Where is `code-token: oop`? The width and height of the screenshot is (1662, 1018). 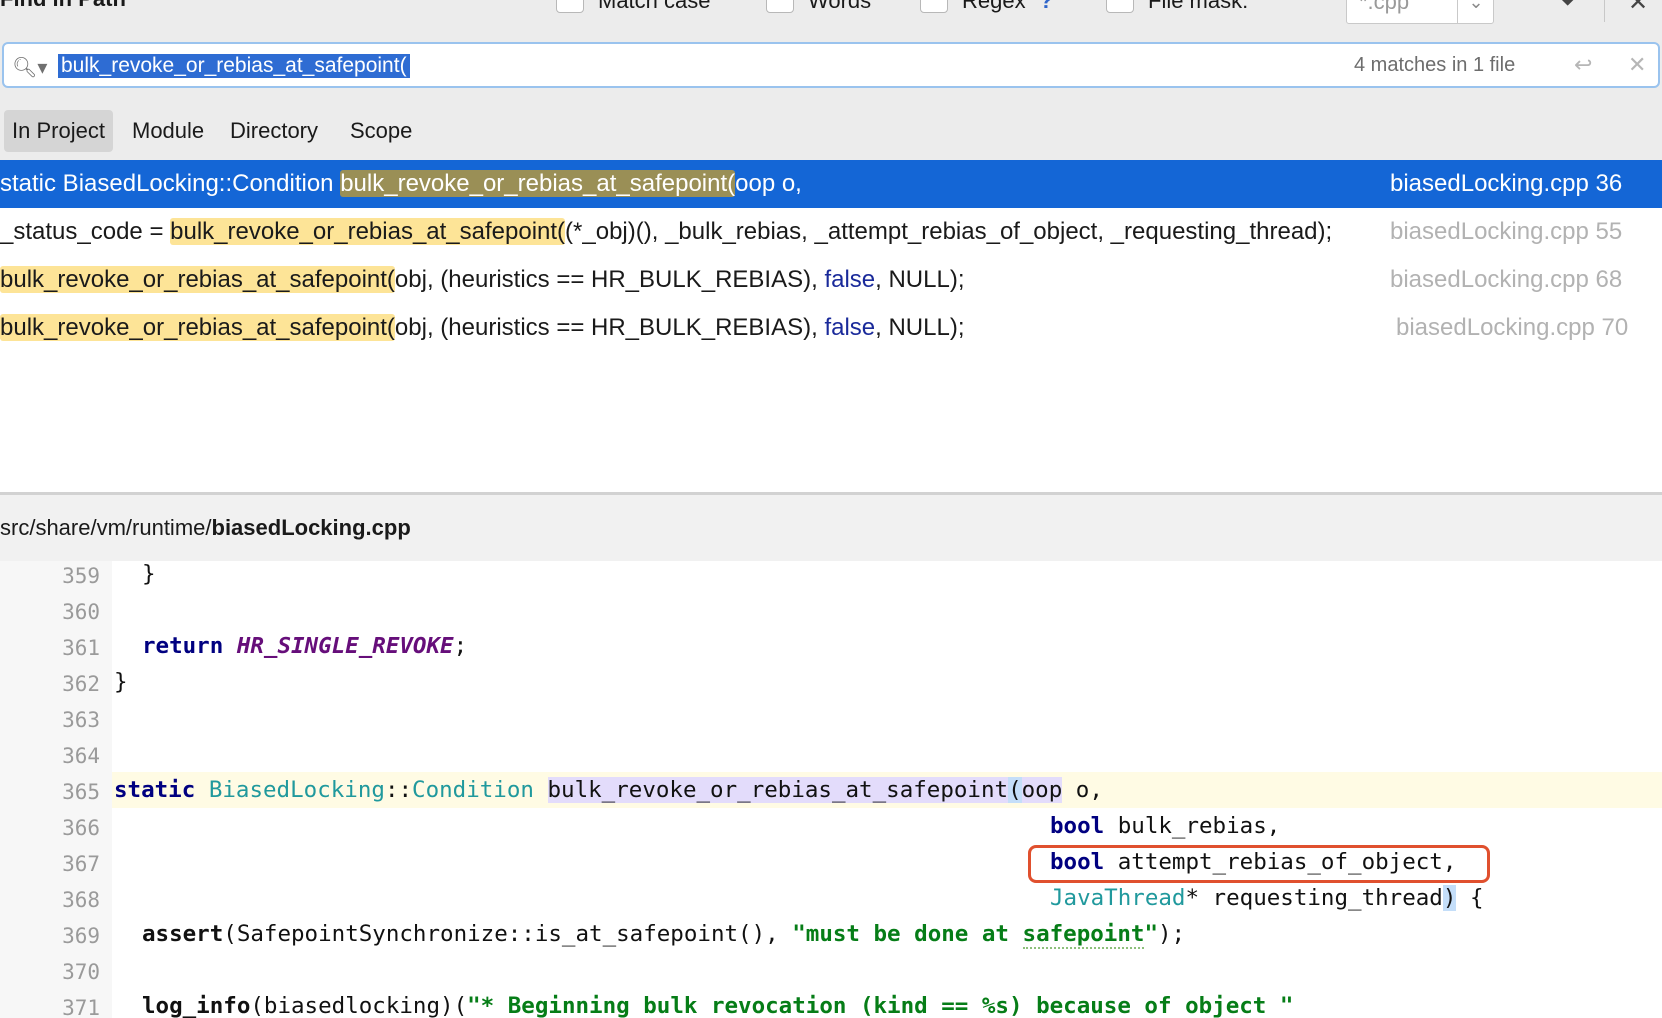
code-token: oop is located at coordinates (1042, 790).